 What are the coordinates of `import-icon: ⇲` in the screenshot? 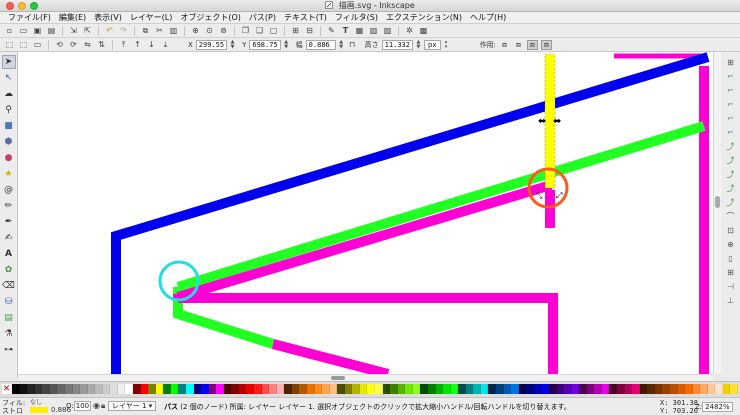 It's located at (73, 31).